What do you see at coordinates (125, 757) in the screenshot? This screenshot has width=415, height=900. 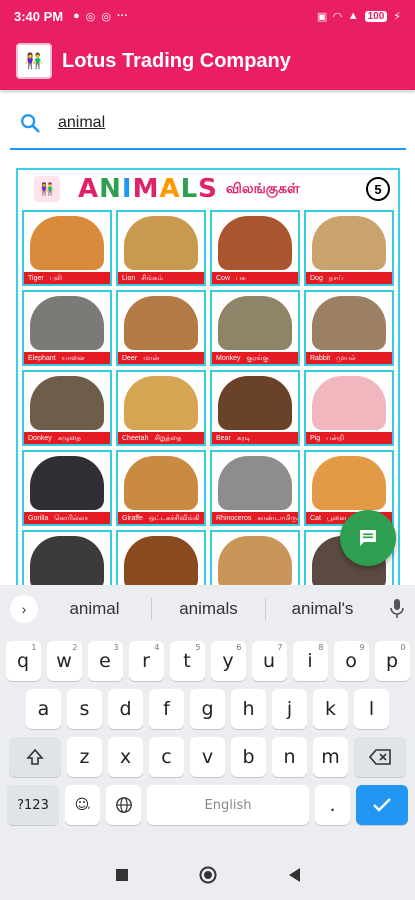 I see `key-x: x` at bounding box center [125, 757].